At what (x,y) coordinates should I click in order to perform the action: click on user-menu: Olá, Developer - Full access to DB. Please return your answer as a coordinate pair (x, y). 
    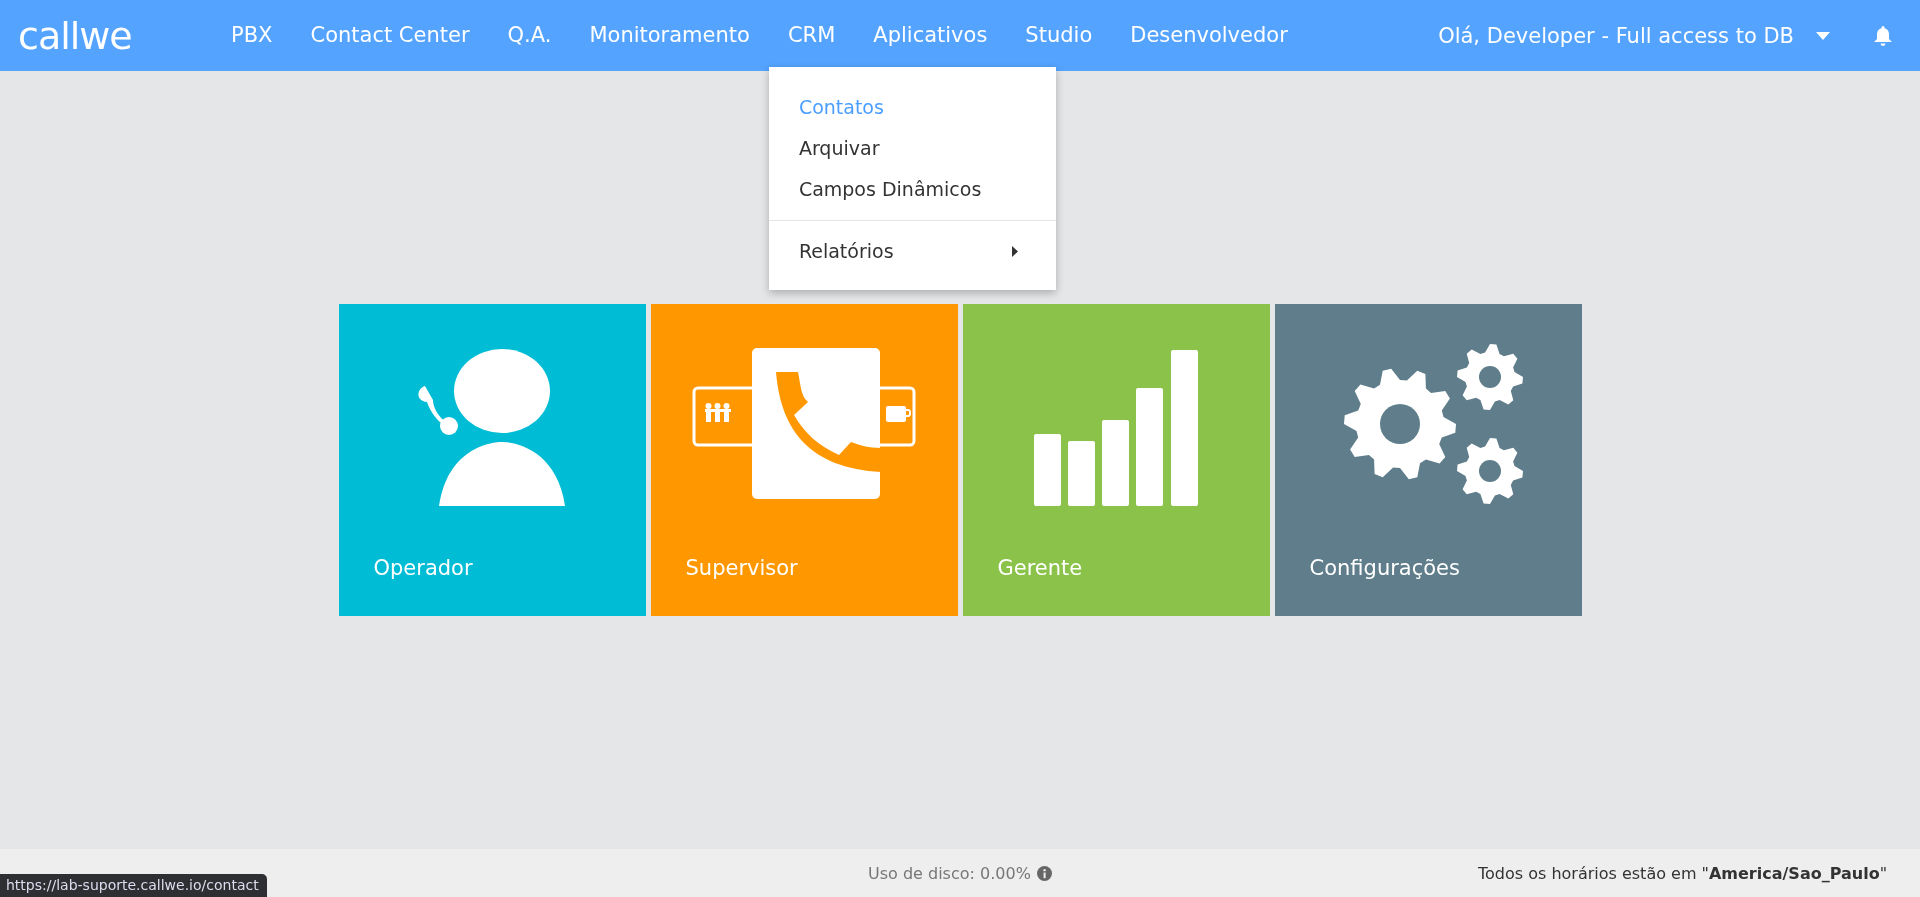
    Looking at the image, I should click on (1634, 35).